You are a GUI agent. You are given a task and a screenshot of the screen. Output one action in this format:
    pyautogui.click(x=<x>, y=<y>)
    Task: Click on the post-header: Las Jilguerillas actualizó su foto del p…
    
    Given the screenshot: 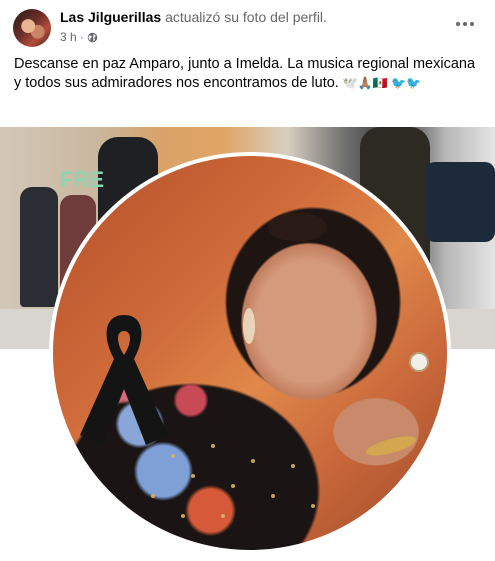 What is the action you would take?
    pyautogui.click(x=247, y=26)
    